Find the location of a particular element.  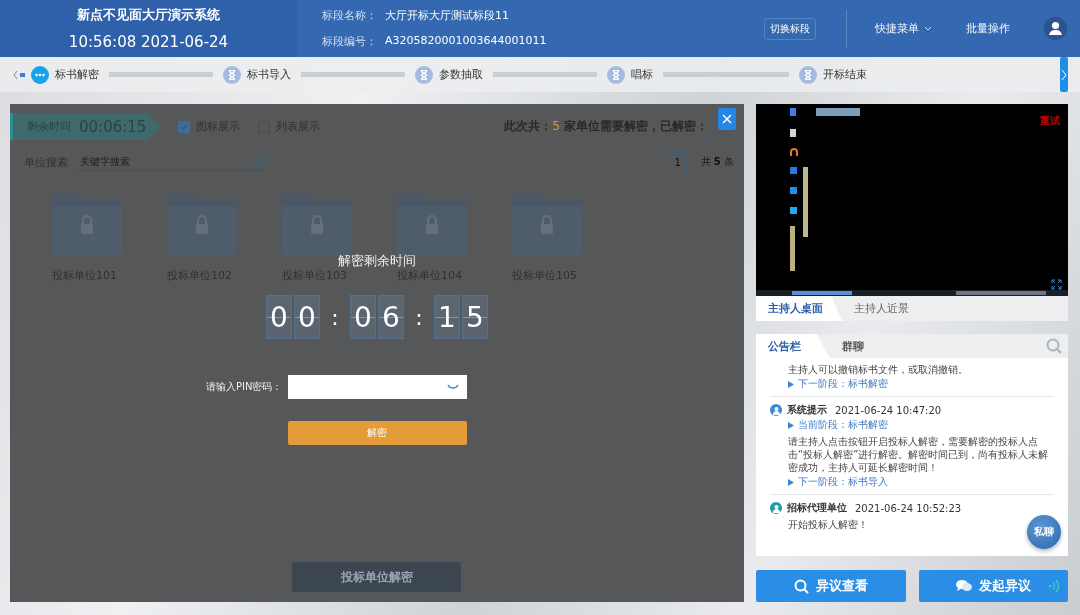

raise-objection-button: 发起异议 is located at coordinates (993, 586).